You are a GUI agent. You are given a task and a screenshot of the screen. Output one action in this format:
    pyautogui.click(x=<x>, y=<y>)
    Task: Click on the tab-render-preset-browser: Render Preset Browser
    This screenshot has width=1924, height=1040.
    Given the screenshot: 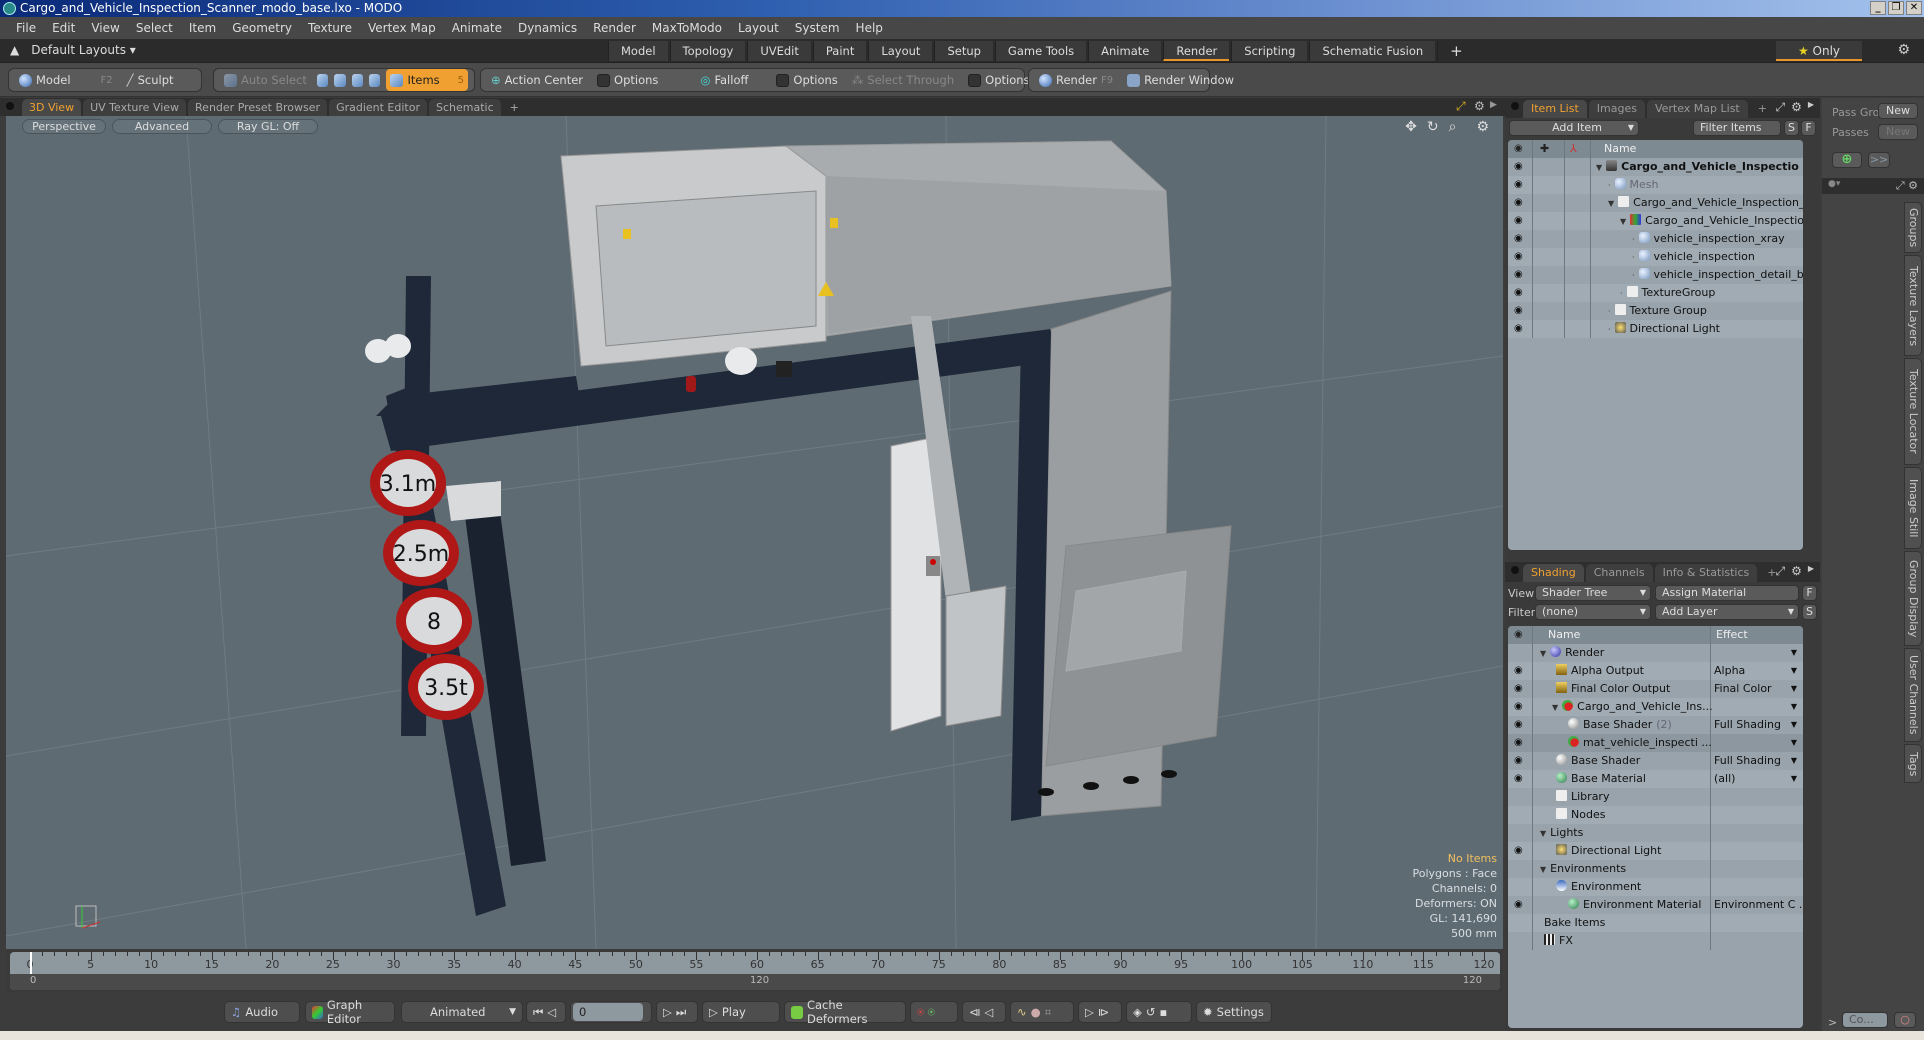 What is the action you would take?
    pyautogui.click(x=258, y=107)
    